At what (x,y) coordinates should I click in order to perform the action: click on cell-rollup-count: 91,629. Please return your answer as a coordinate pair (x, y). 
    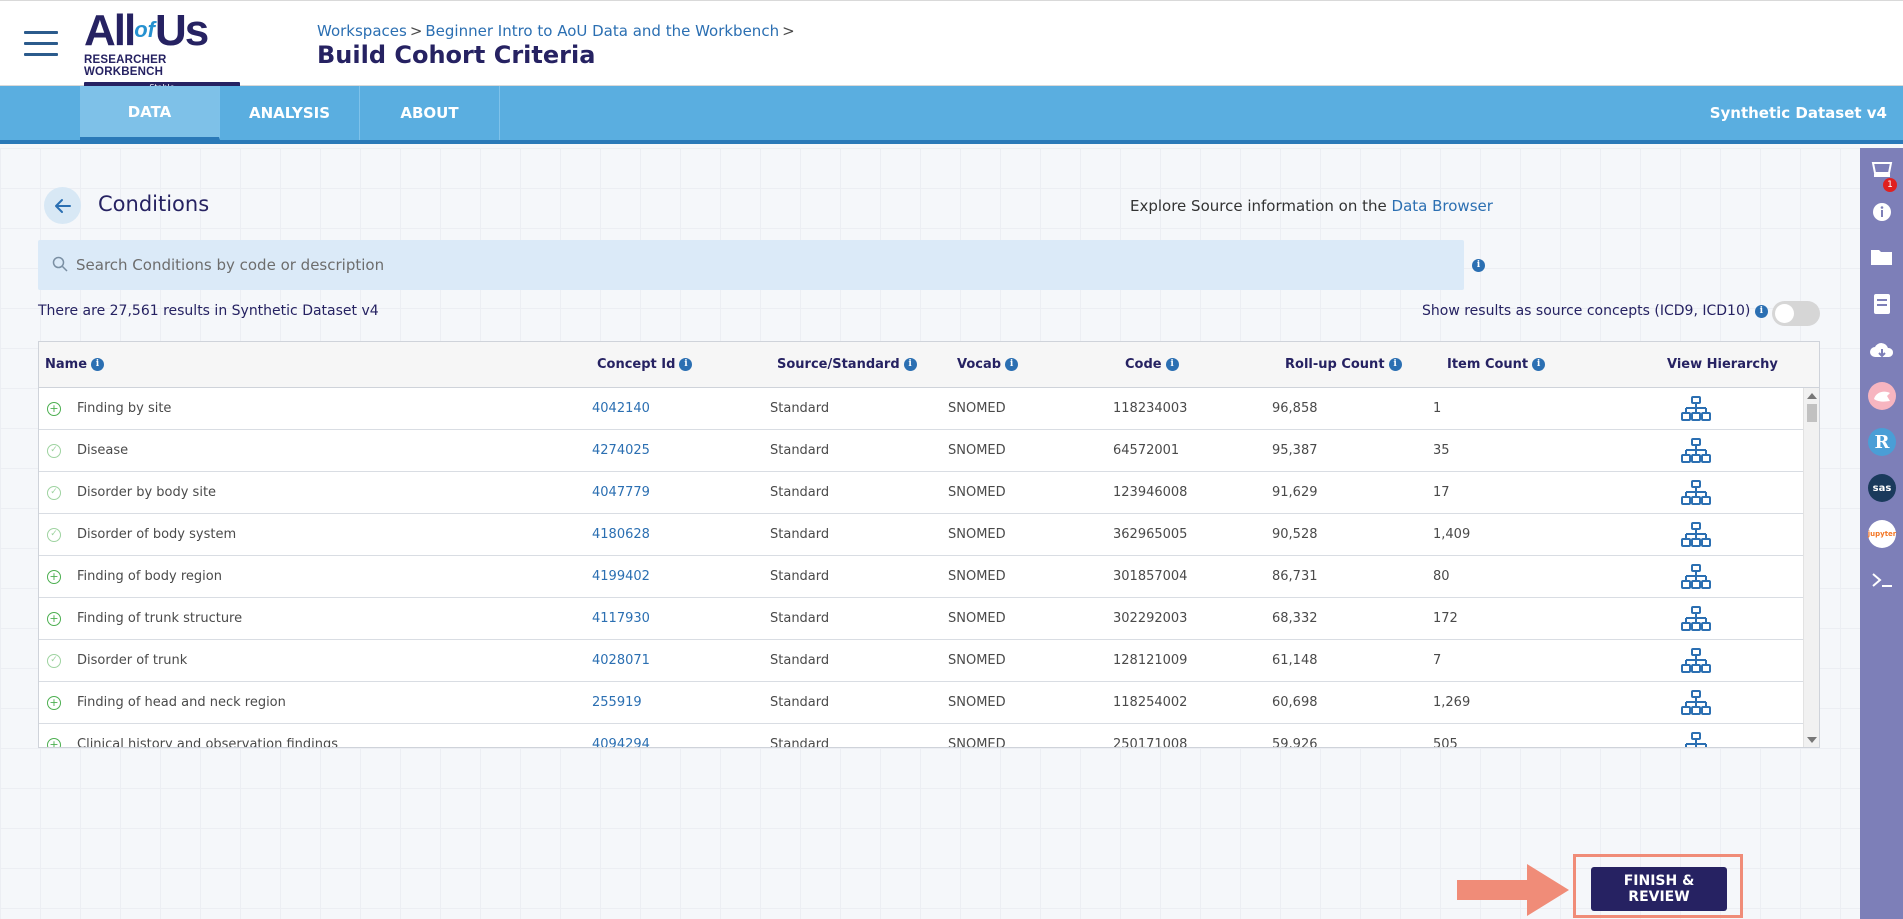
    Looking at the image, I should click on (1295, 492).